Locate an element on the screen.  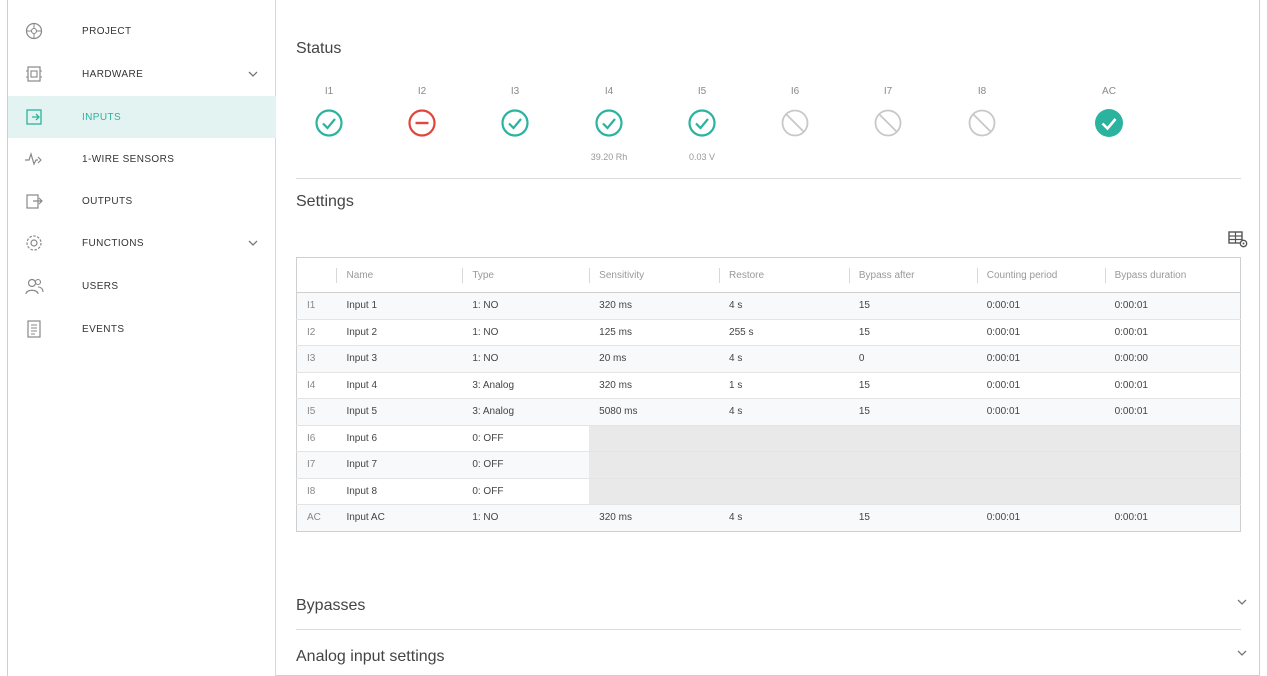
table-row: I1 Input 1 1: NO 320 ms 4 s 15 0:00:01 0:00:01 is located at coordinates (768, 306).